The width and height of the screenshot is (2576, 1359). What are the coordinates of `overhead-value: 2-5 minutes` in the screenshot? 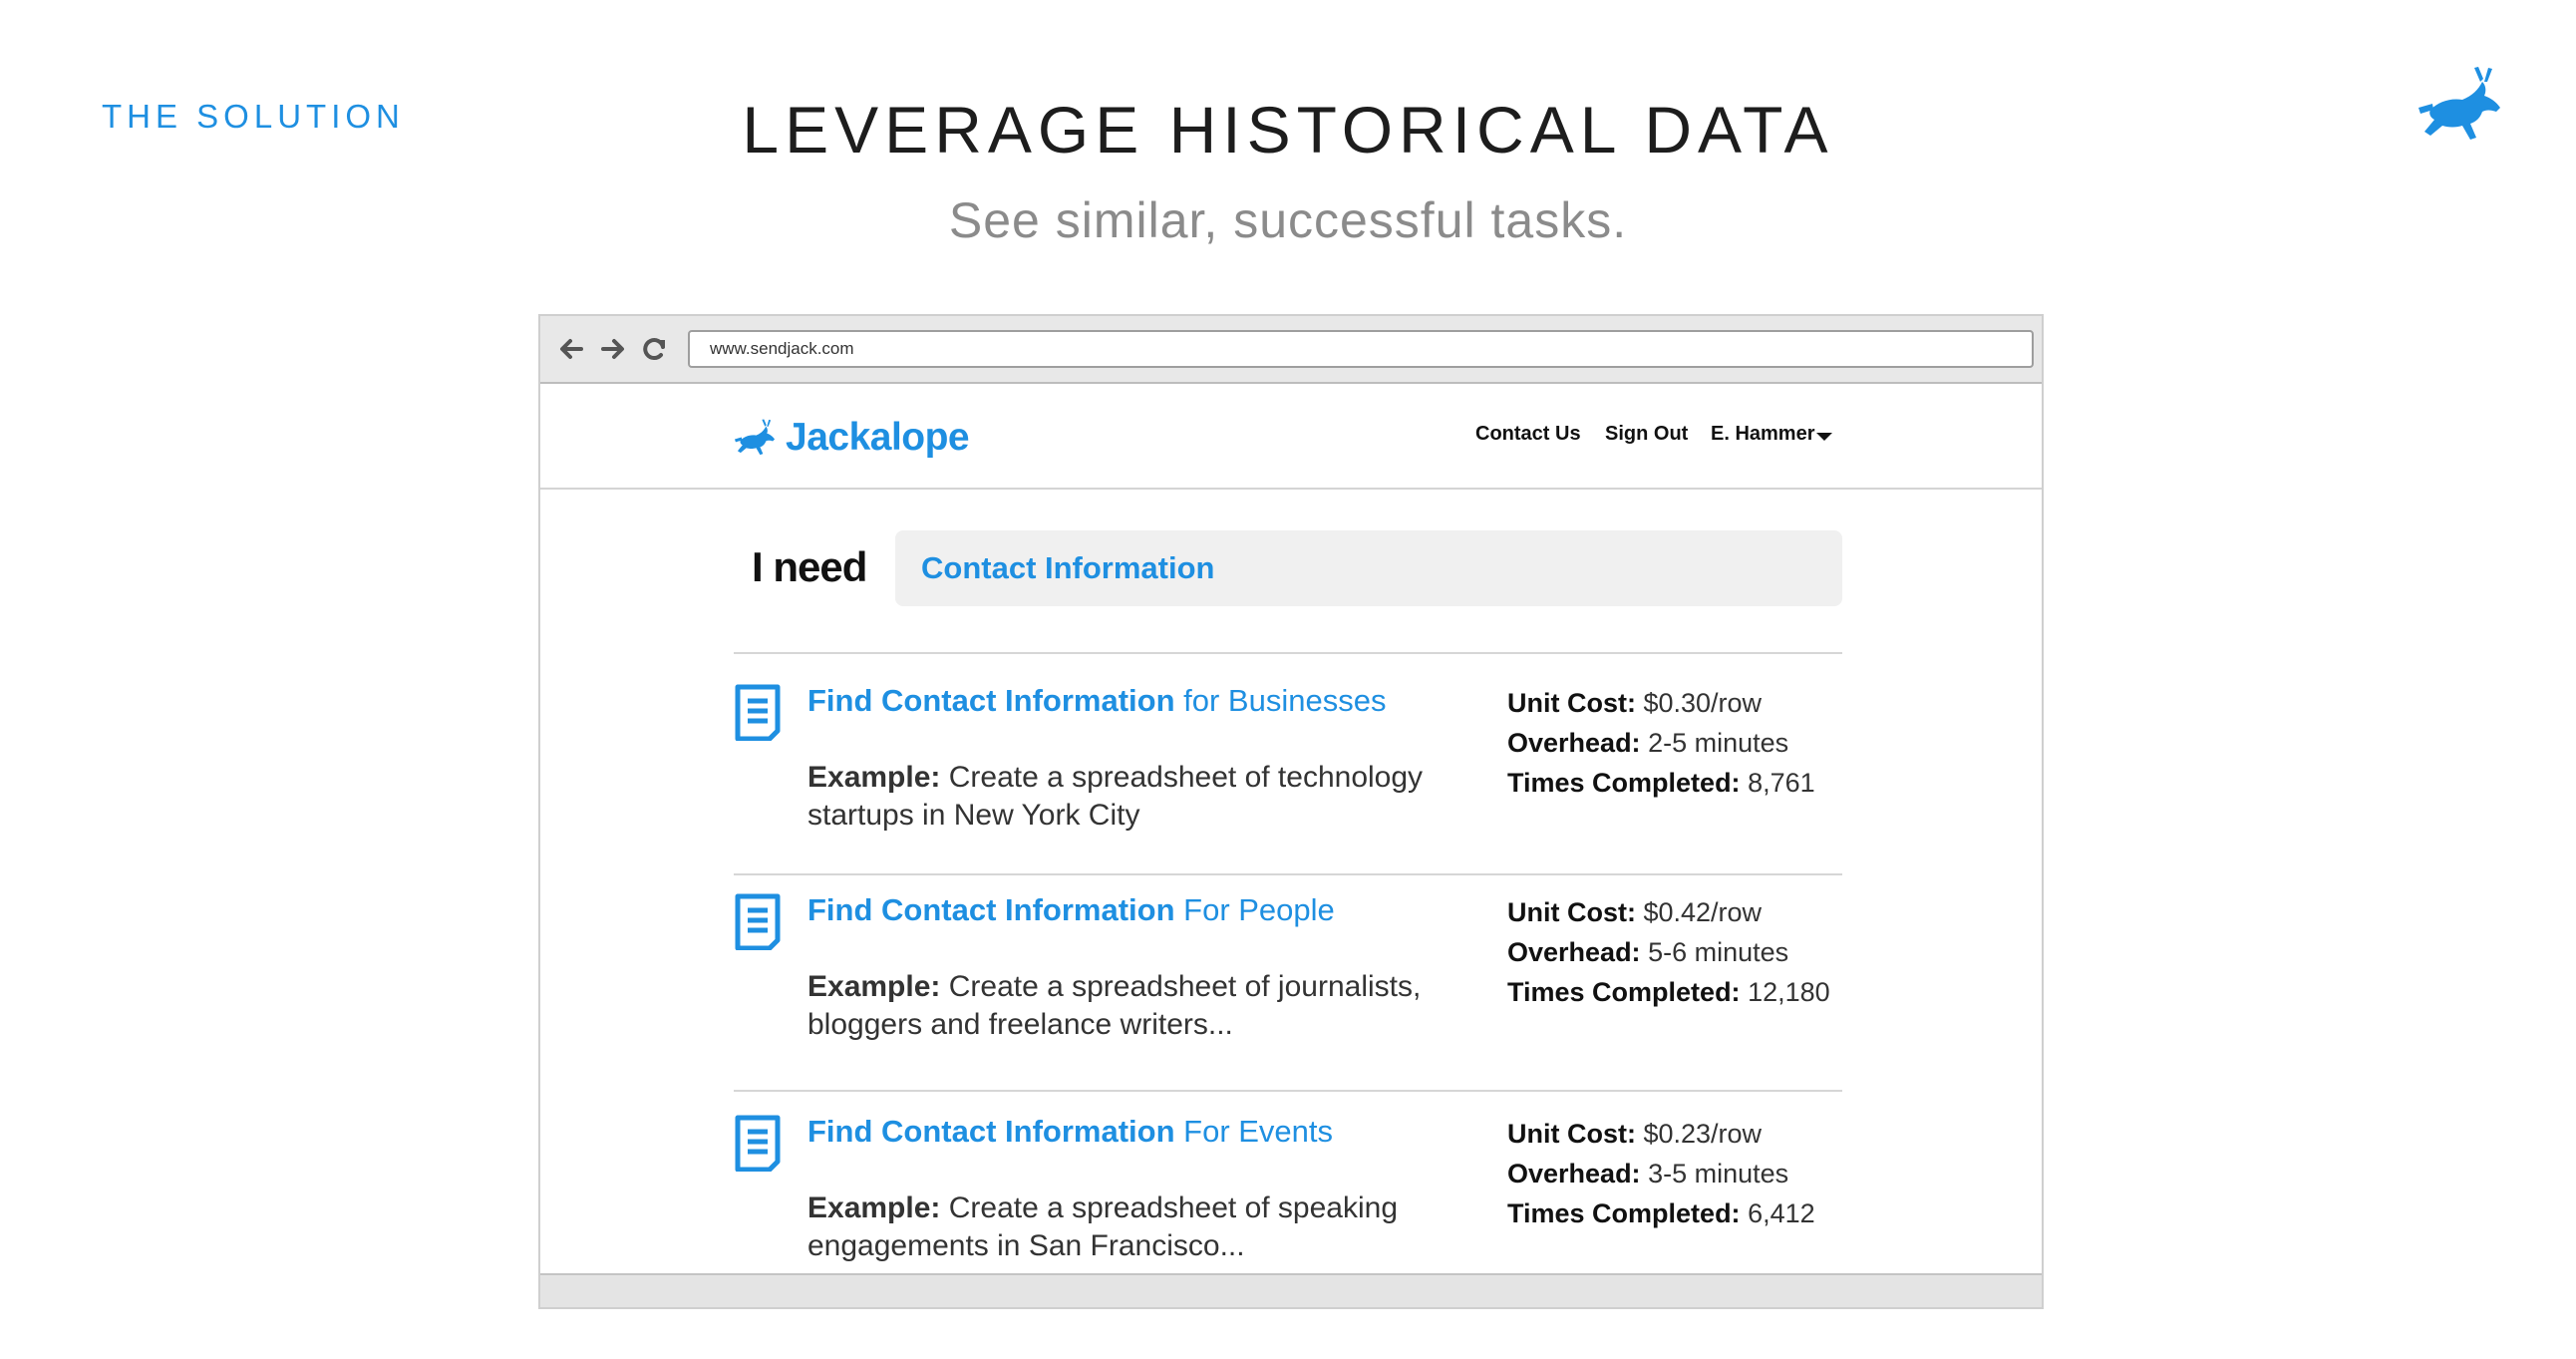 It's located at (1714, 743).